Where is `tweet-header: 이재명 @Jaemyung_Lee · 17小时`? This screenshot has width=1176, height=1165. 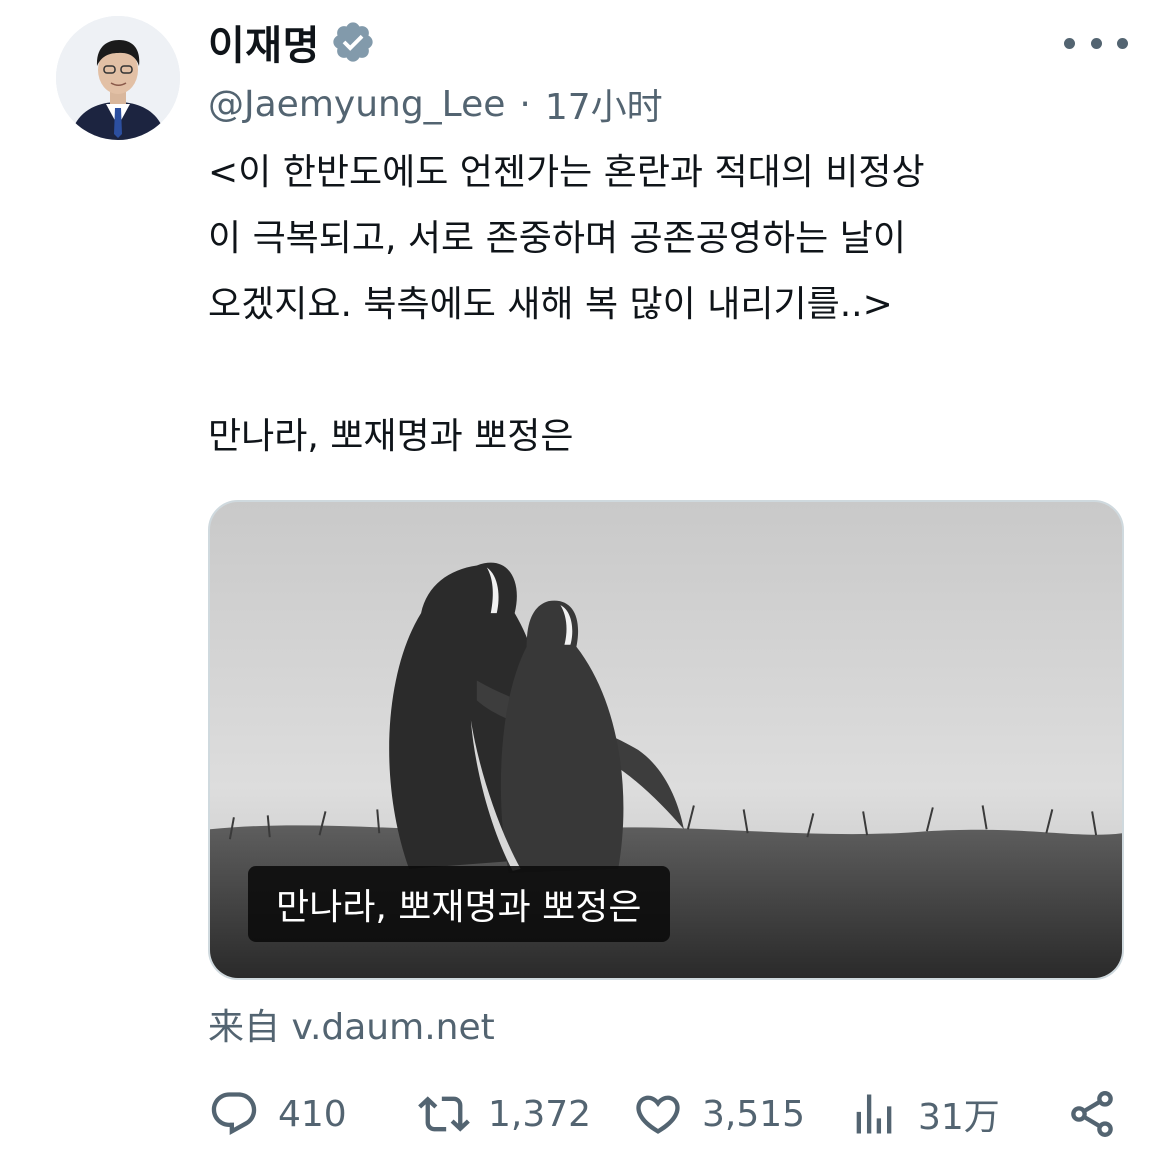 tweet-header: 이재명 @Jaemyung_Lee · 17小时 is located at coordinates (658, 71).